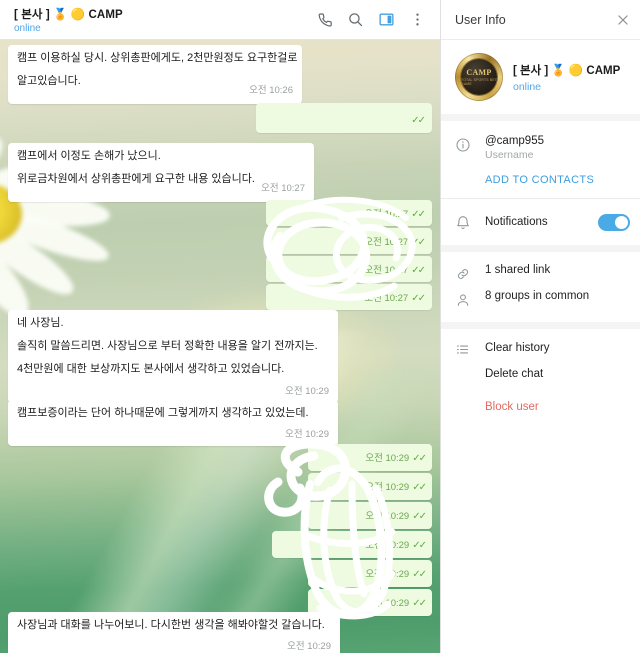  Describe the element at coordinates (463, 299) in the screenshot. I see `person-icon` at that location.